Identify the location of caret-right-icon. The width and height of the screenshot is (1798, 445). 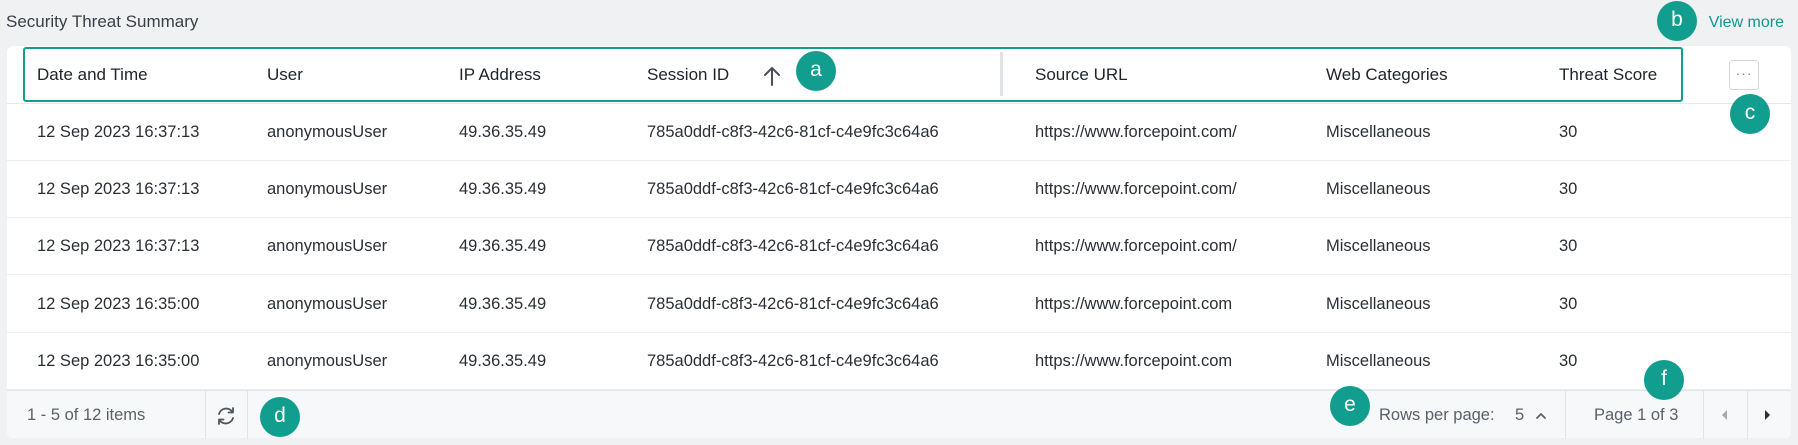
(1767, 415).